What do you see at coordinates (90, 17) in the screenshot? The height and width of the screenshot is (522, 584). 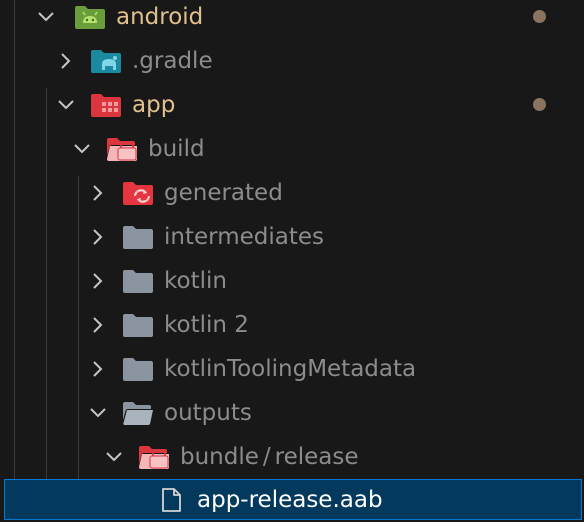 I see `android-folder-icon` at bounding box center [90, 17].